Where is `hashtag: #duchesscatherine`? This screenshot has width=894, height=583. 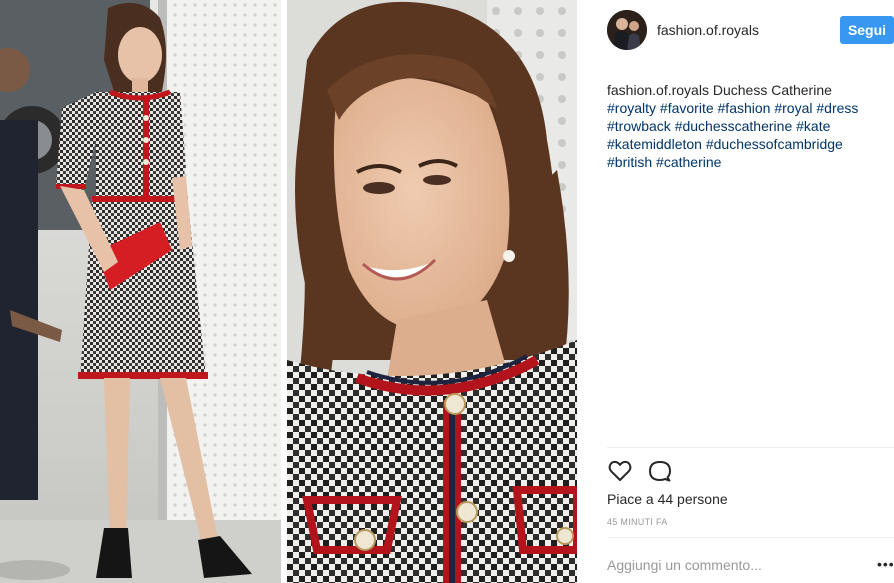
hashtag: #duchesscatherine is located at coordinates (734, 126).